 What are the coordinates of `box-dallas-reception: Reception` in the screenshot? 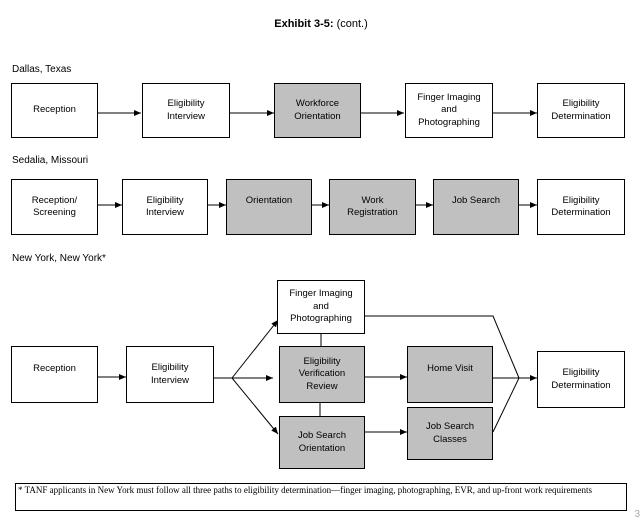 It's located at (54, 110).